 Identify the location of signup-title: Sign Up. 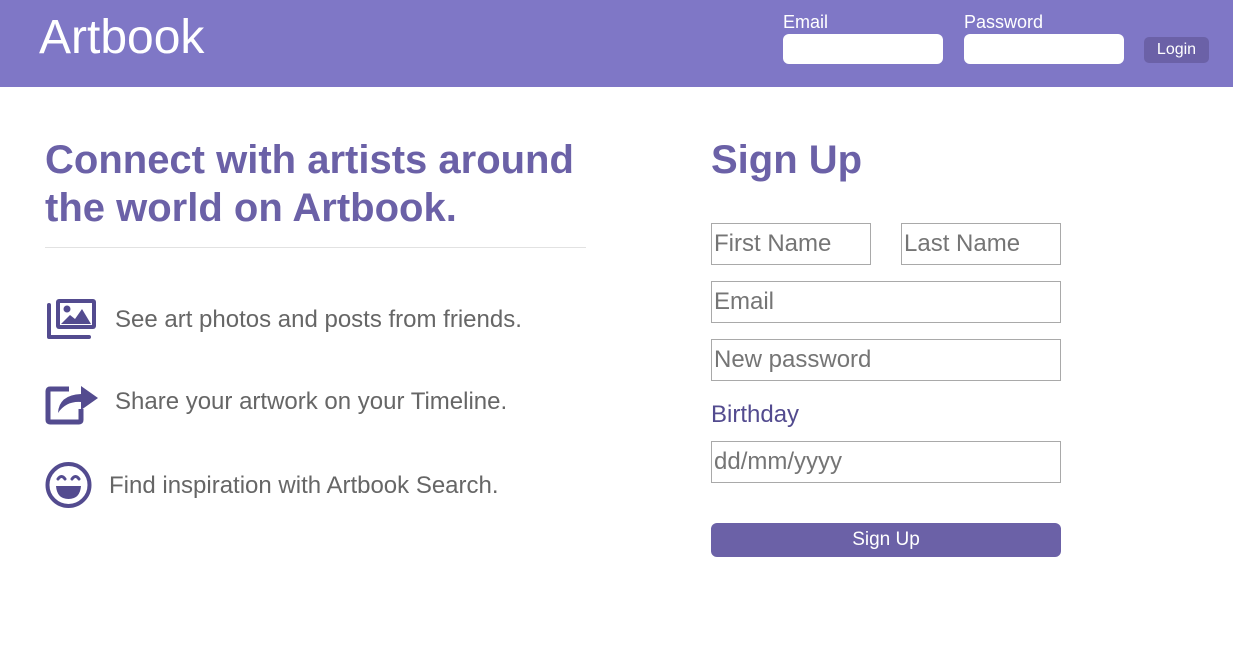
(787, 160).